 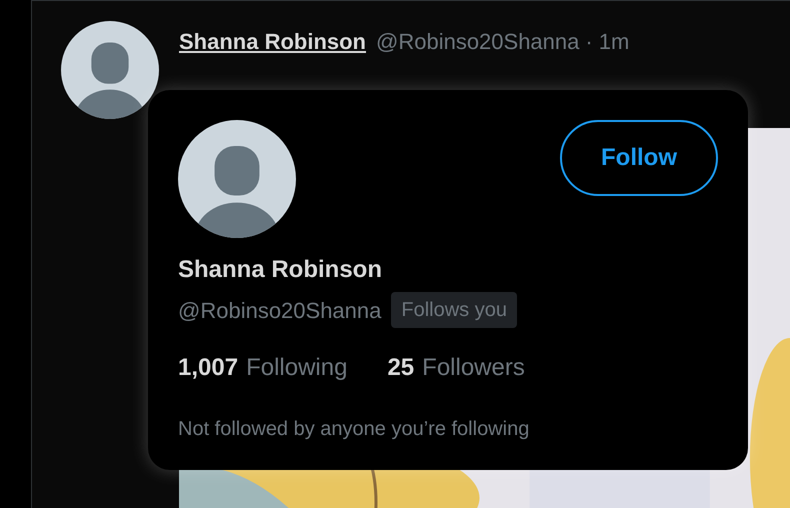 I want to click on author-name: Shanna Robinson, so click(x=272, y=41).